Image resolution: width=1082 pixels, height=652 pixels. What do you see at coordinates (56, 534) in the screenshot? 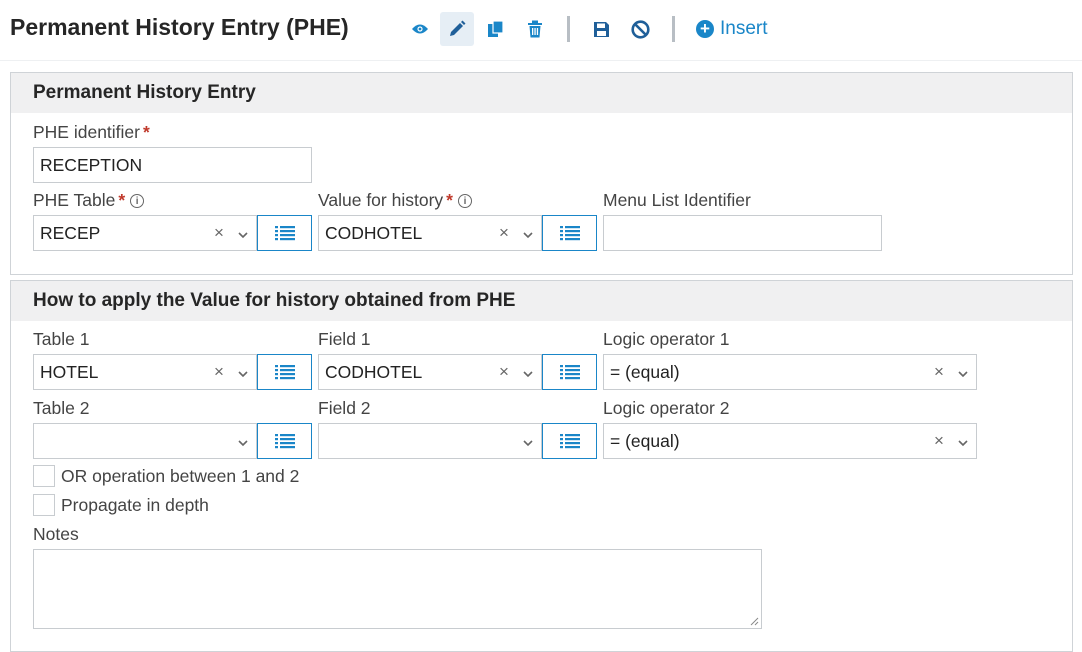
I see `notes-label: Notes` at bounding box center [56, 534].